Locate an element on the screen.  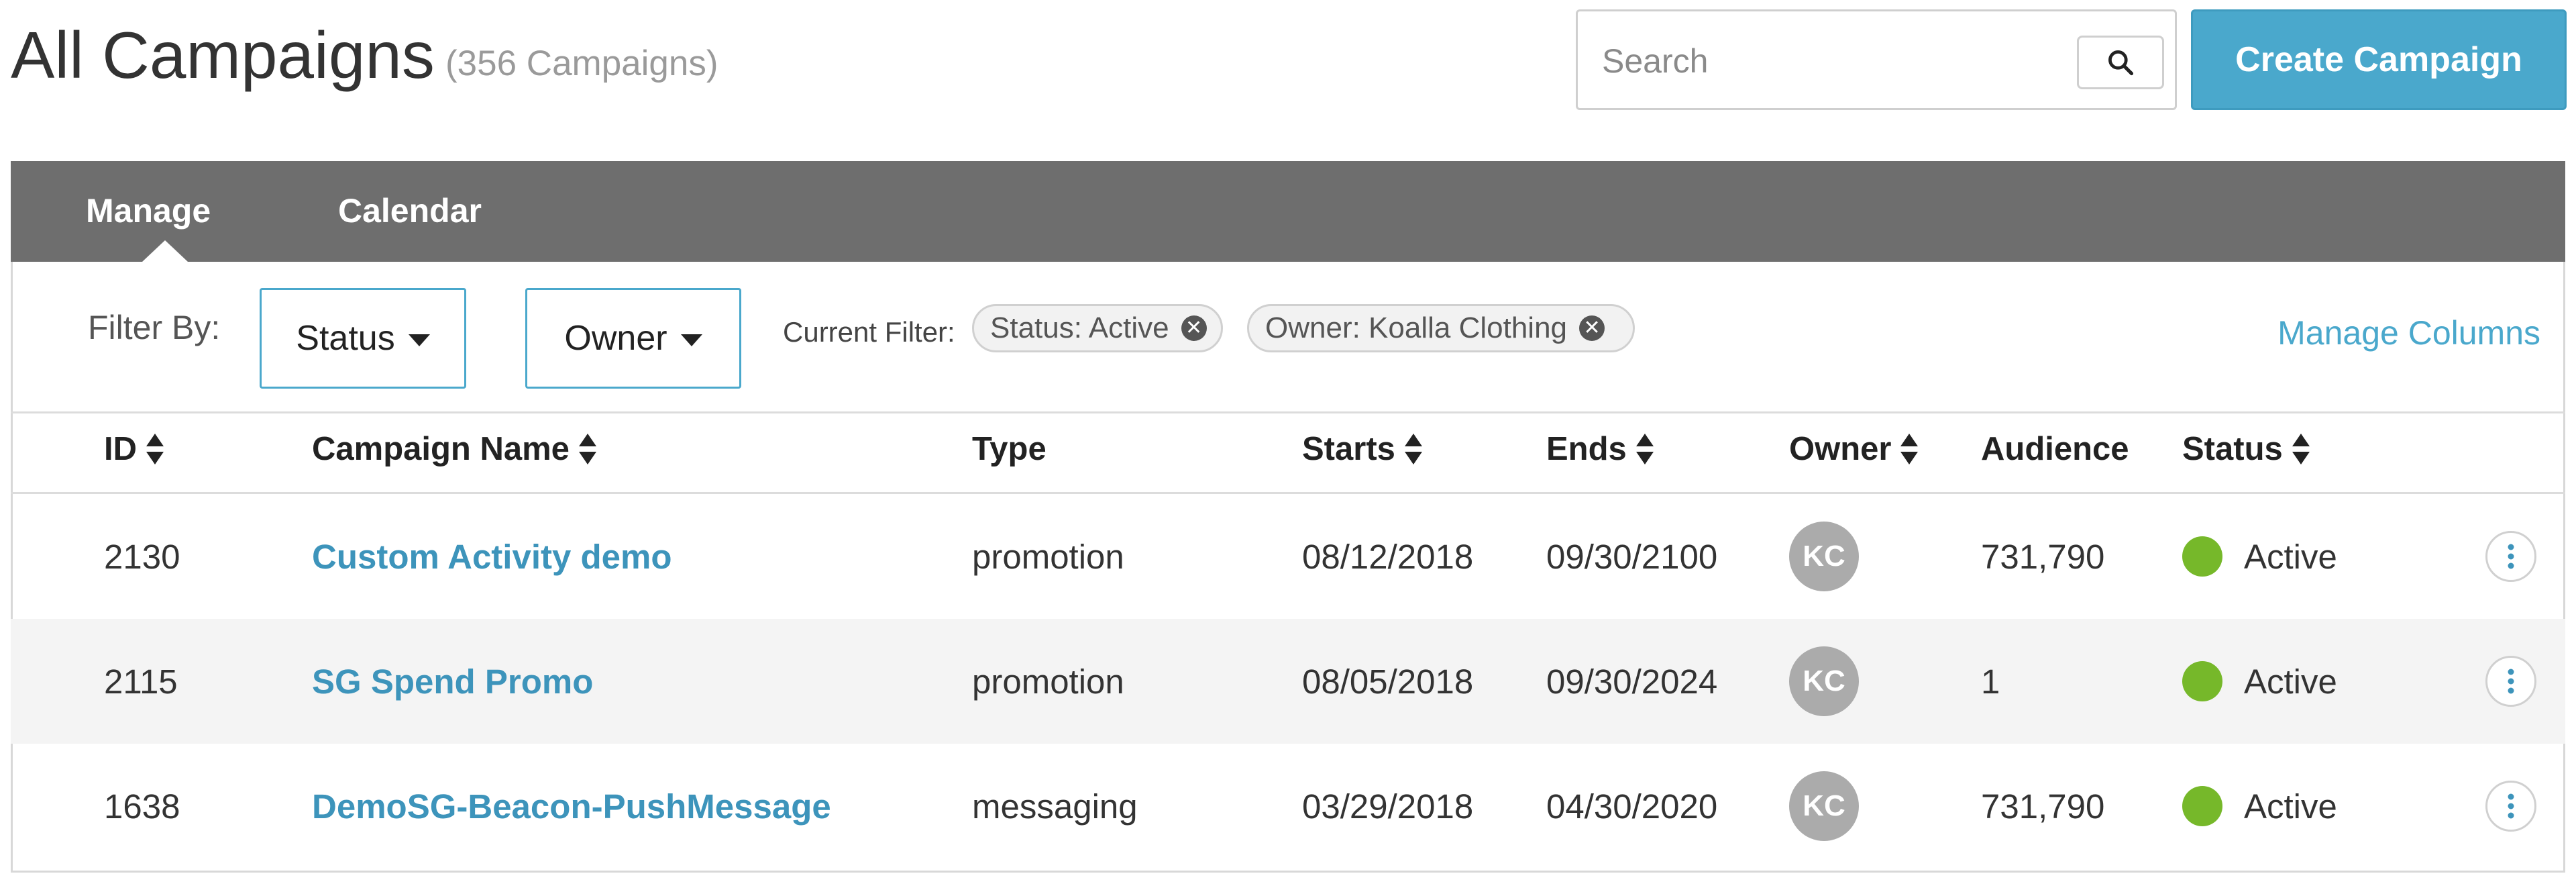
tab-calendar: Calendar is located at coordinates (410, 211).